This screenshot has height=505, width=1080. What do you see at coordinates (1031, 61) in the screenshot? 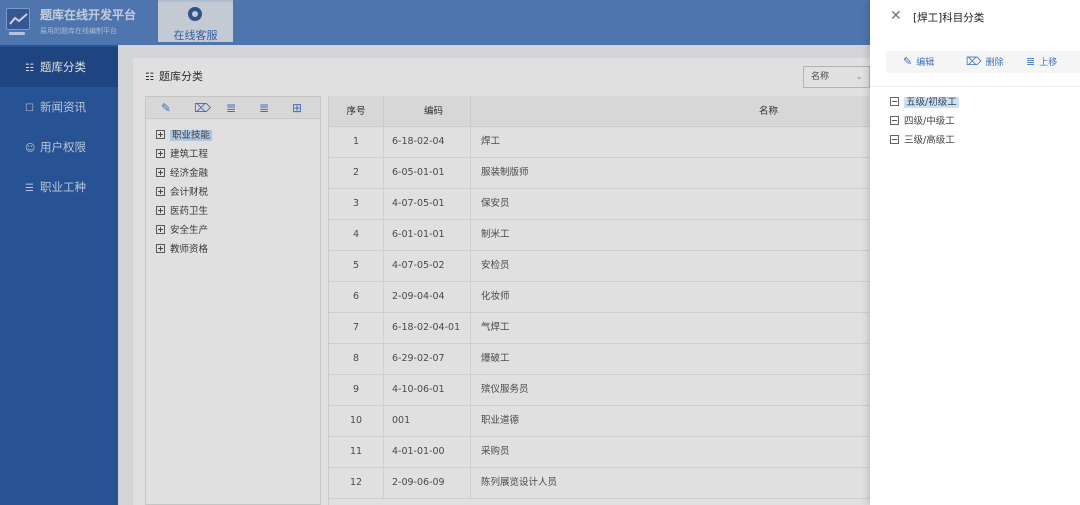
I see `move-up-icon: ≣` at bounding box center [1031, 61].